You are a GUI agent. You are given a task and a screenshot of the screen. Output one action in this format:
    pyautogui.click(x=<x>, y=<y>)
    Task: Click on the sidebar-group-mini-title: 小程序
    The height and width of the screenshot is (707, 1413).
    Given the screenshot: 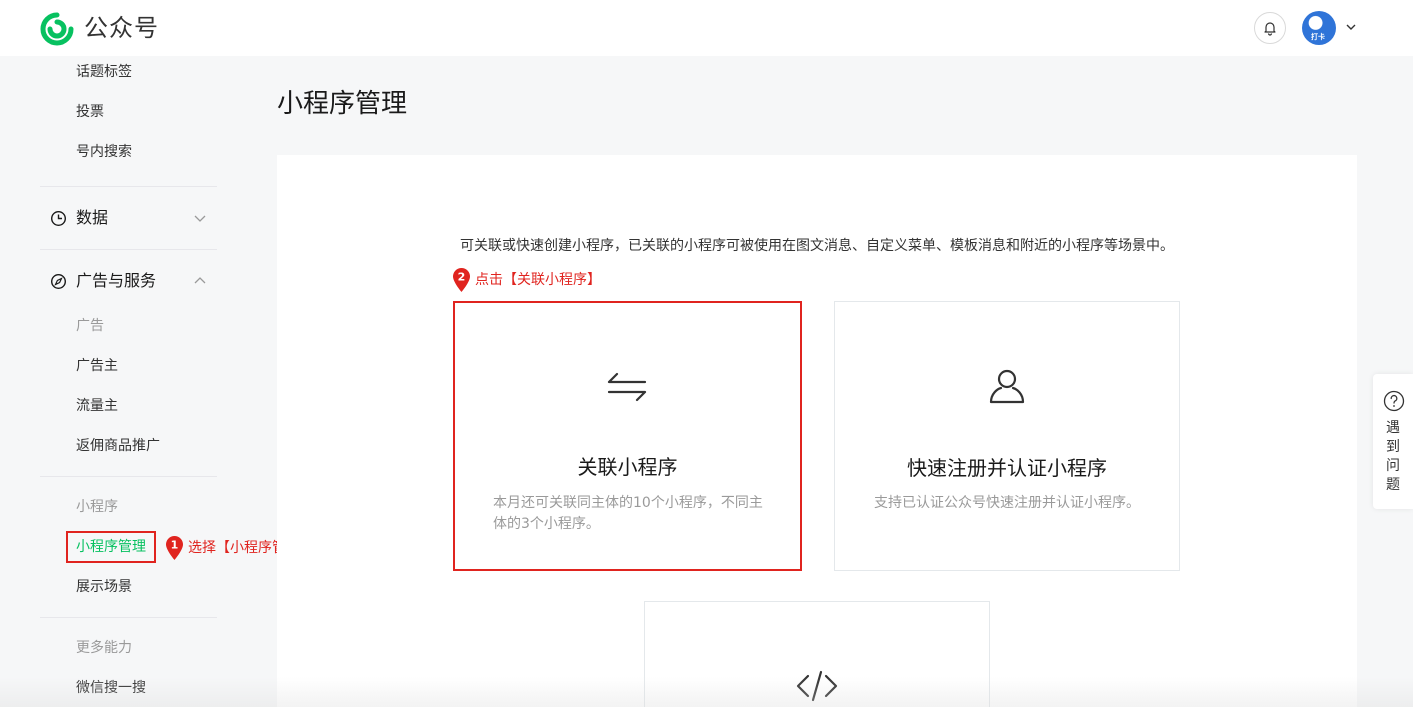 What is the action you would take?
    pyautogui.click(x=97, y=507)
    